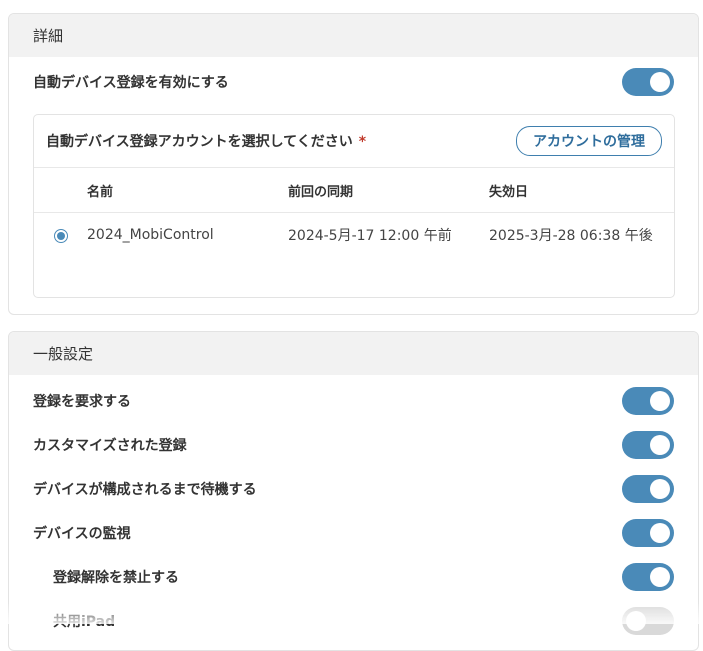 This screenshot has width=703, height=651. Describe the element at coordinates (353, 82) in the screenshot. I see `auto-enroll-row: 自動デバイス登録を有効にする` at that location.